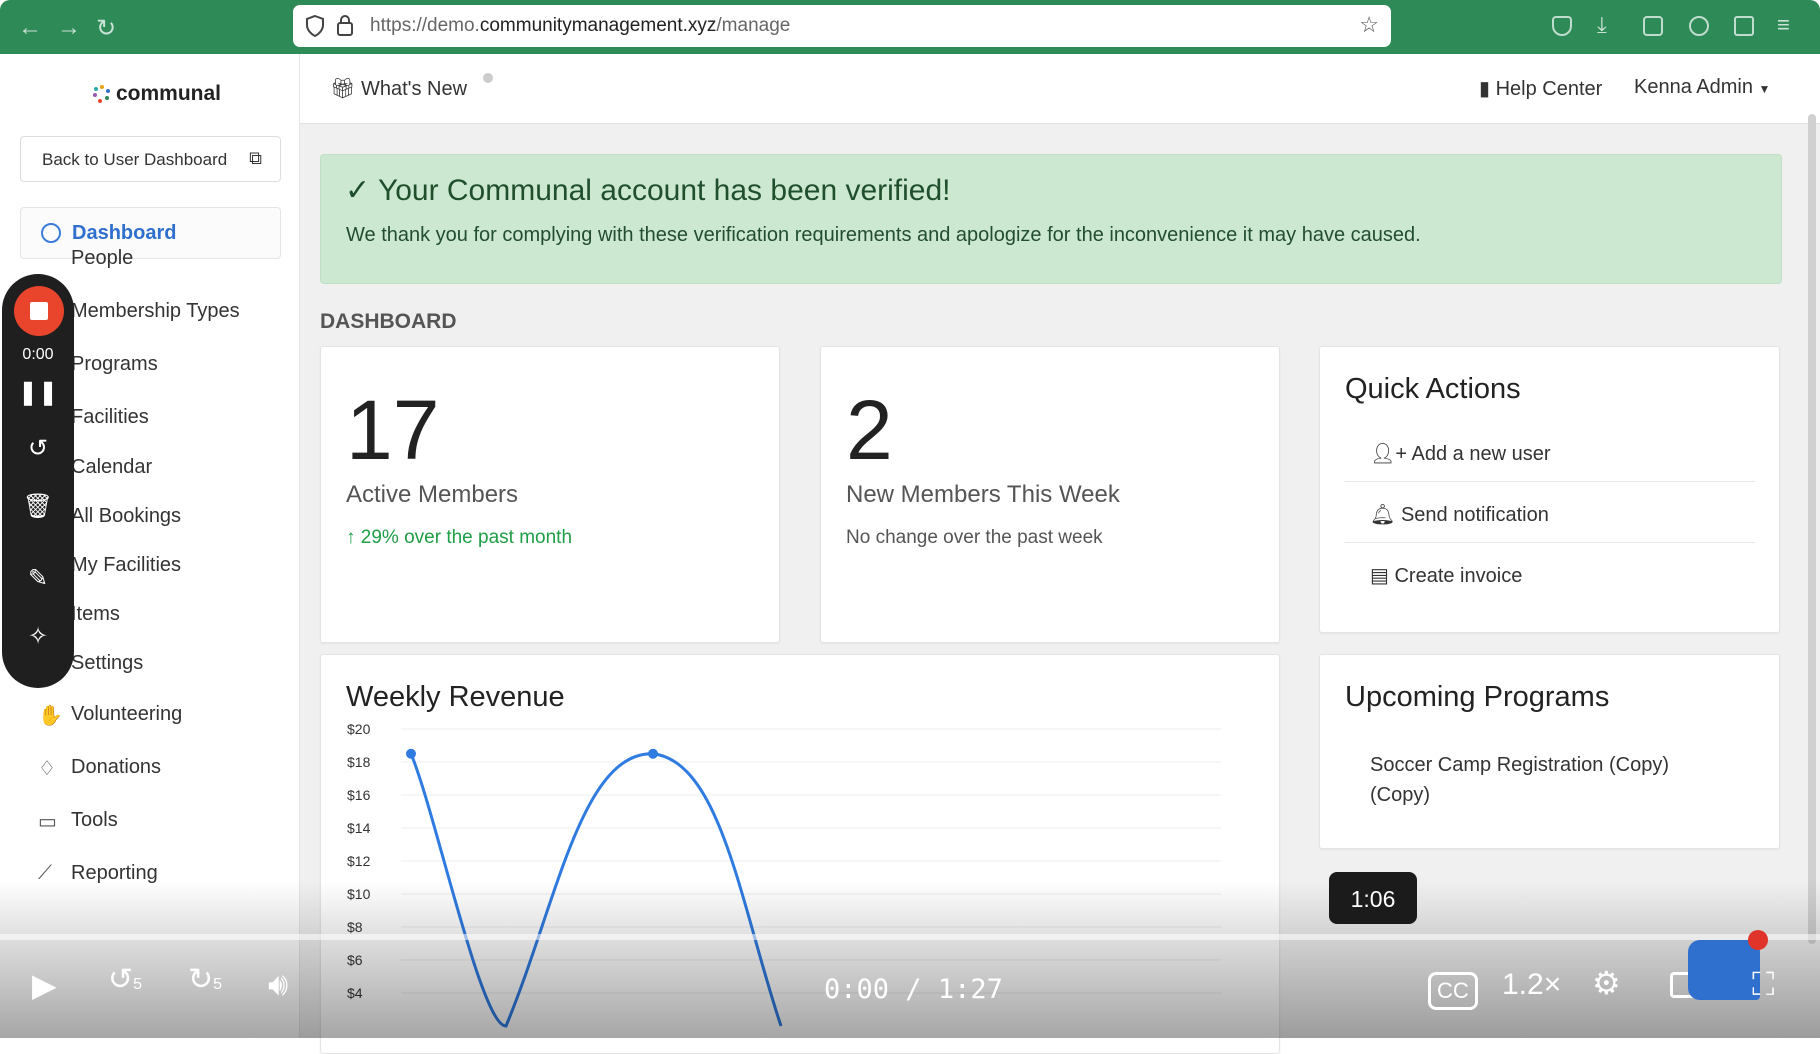  Describe the element at coordinates (38, 481) in the screenshot. I see `recorder-toolbar: 0:00 ❚❚ ↺ 🗑︎ ✎ ✧` at that location.